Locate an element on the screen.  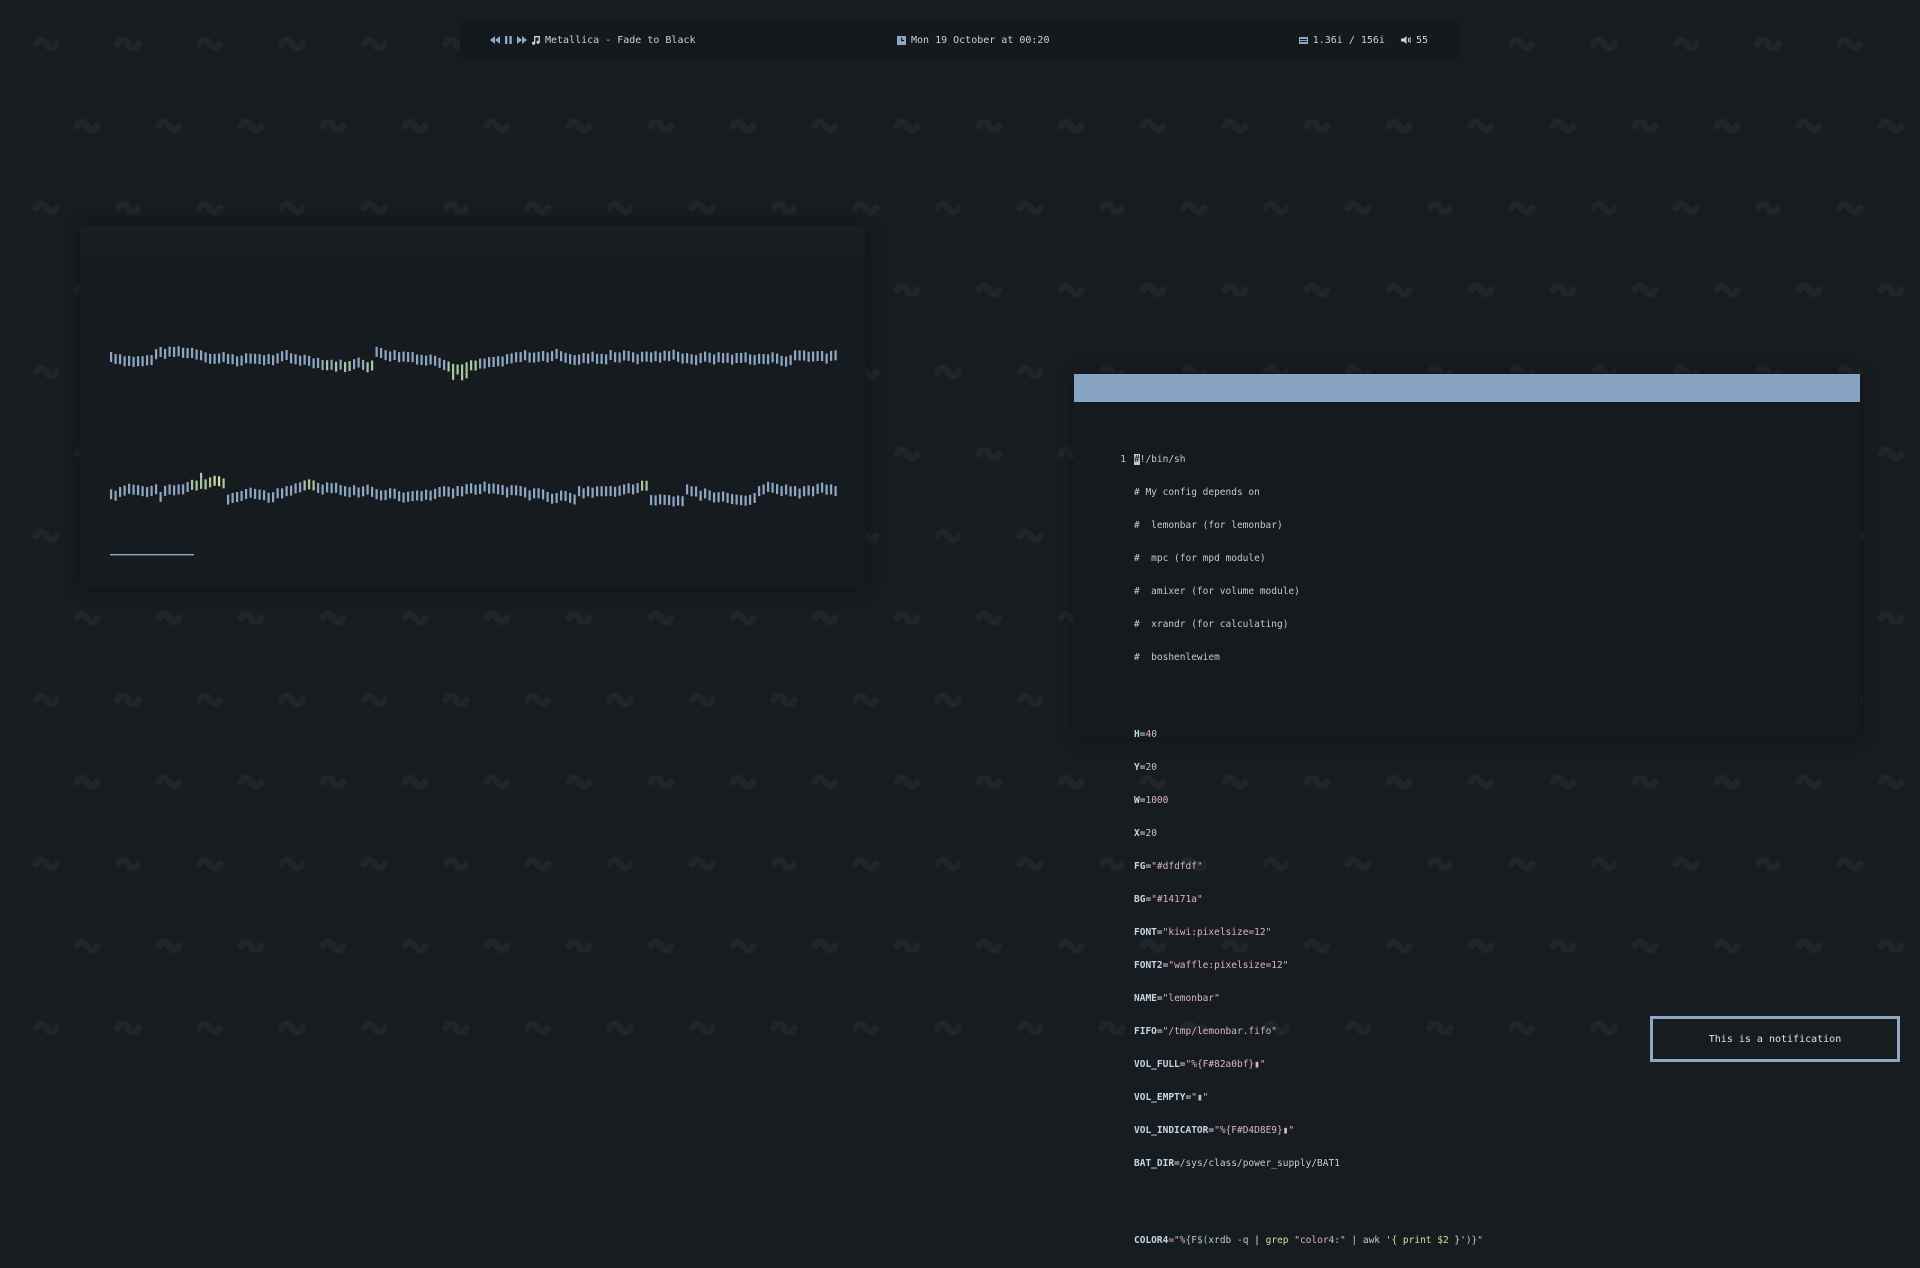
notification-text: This is a notification is located at coordinates (1775, 1039).